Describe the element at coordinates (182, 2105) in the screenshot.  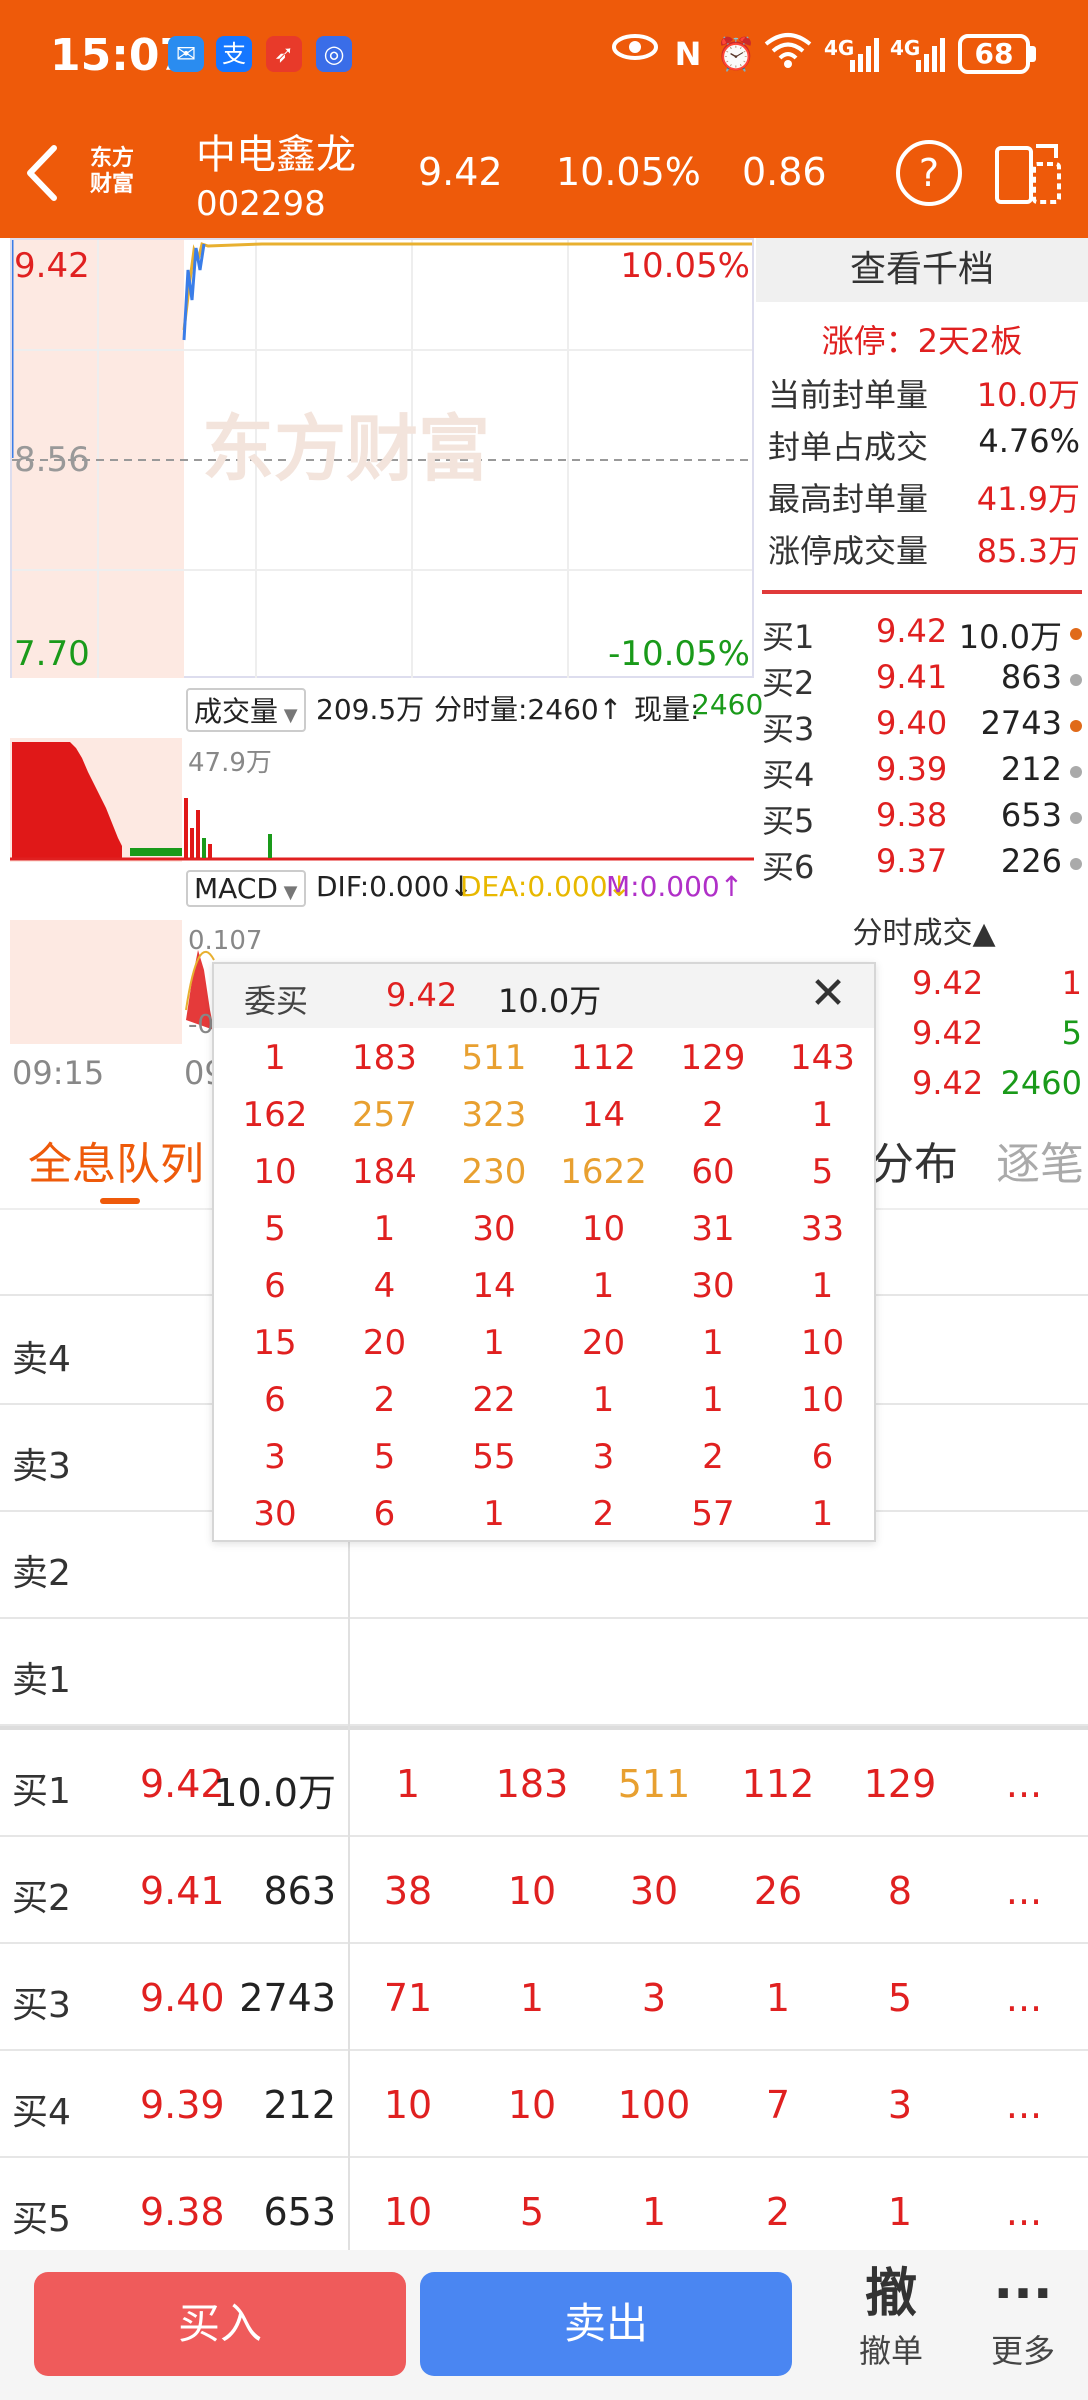
I see `queue-price: 9.39` at that location.